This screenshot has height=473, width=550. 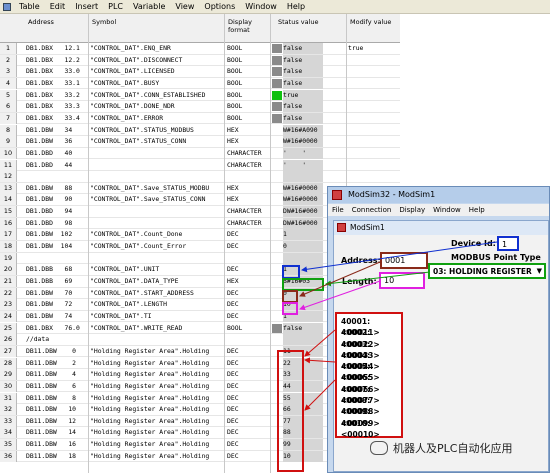 What do you see at coordinates (399, 257) in the screenshot?
I see `device-id-arrow` at bounding box center [399, 257].